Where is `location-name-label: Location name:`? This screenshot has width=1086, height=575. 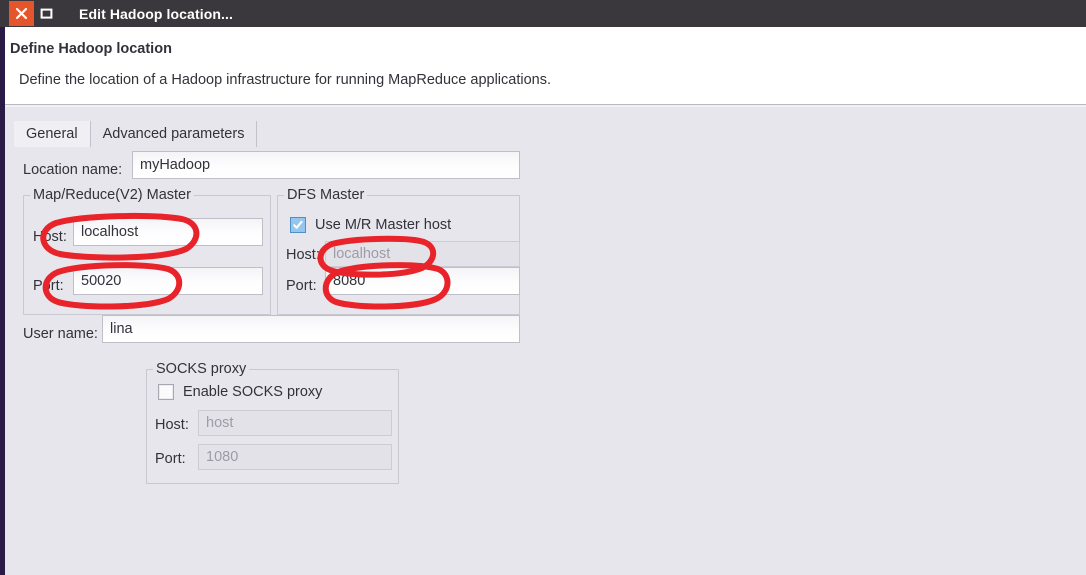 location-name-label: Location name: is located at coordinates (73, 170).